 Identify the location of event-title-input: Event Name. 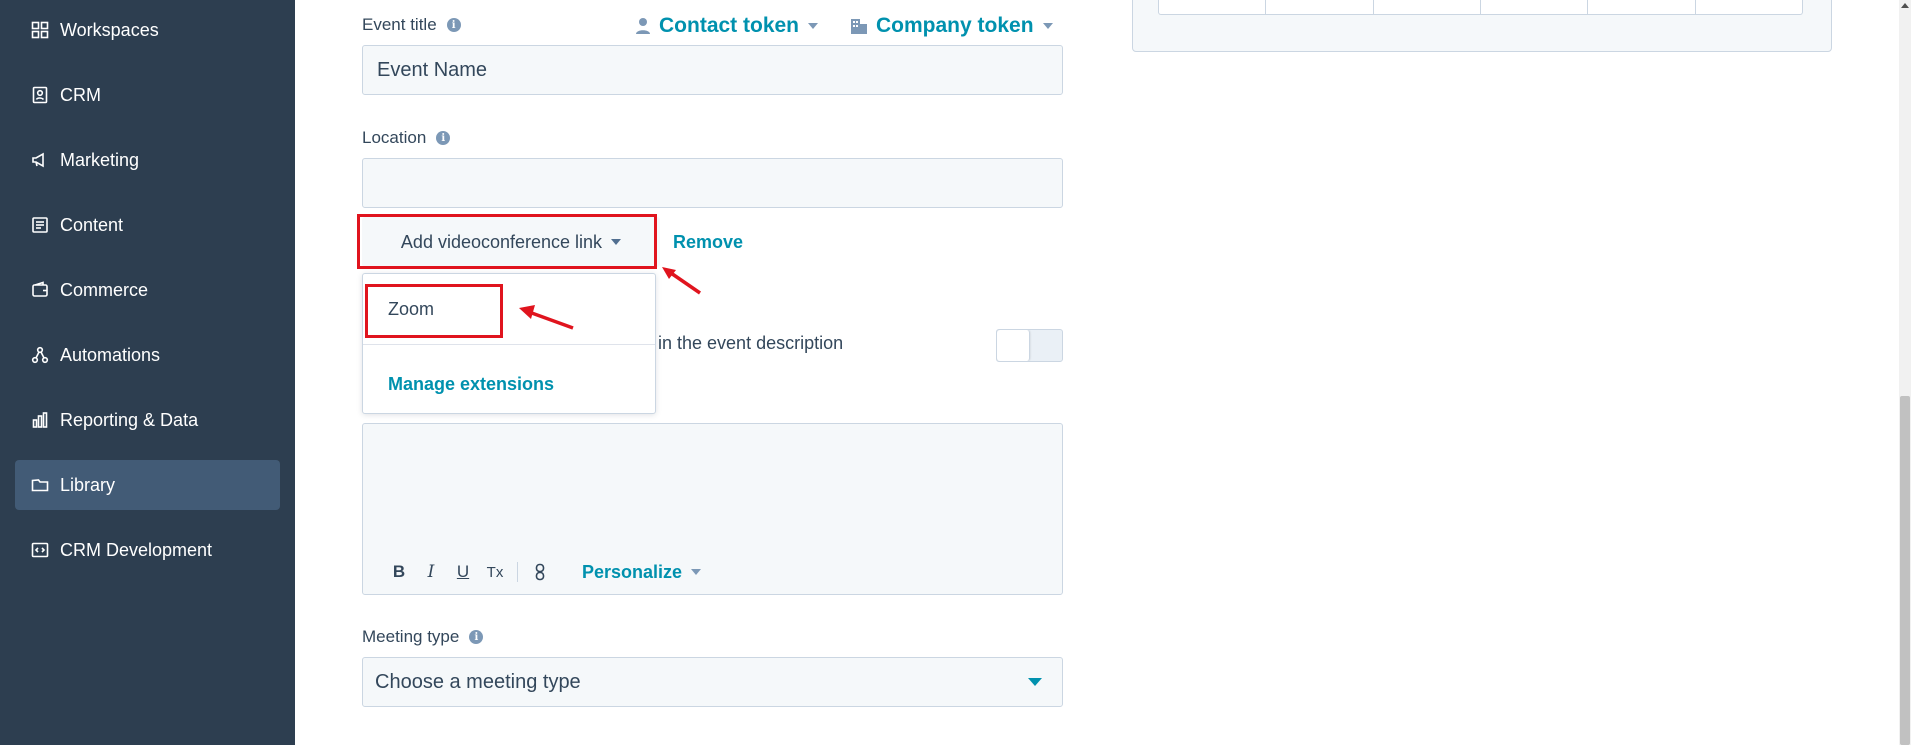
(712, 70).